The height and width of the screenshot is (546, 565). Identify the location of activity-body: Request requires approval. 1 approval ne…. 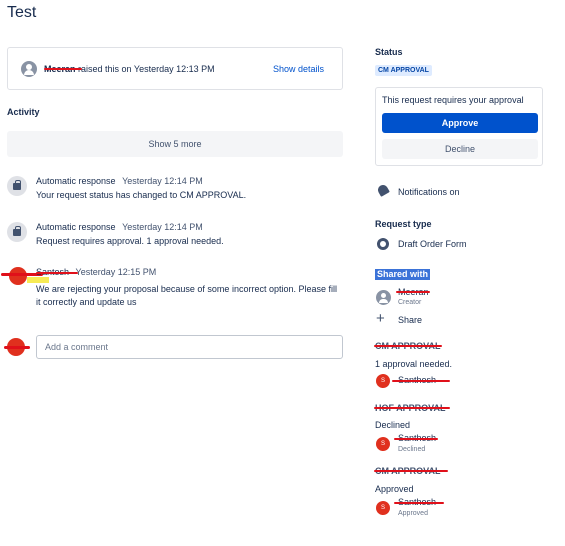
(130, 241).